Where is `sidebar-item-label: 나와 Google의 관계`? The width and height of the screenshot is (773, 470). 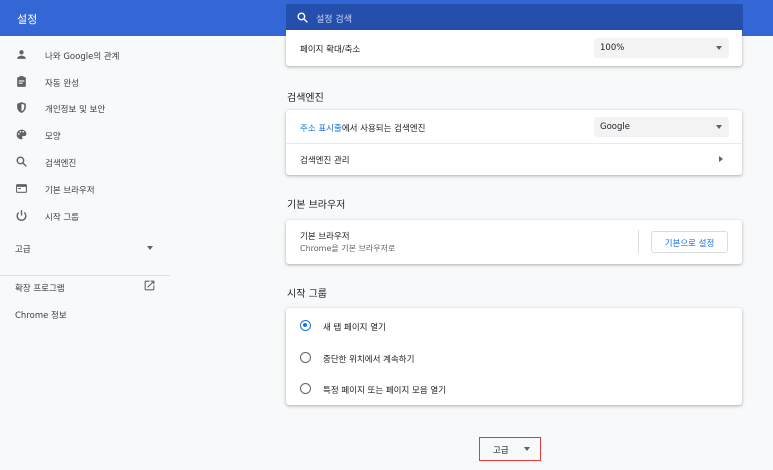
sidebar-item-label: 나와 Google의 관계 is located at coordinates (82, 57).